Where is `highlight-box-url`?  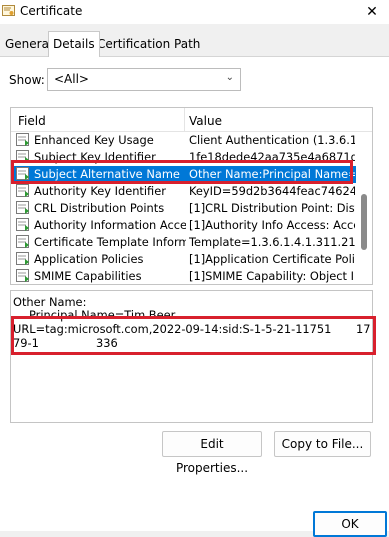
highlight-box-url is located at coordinates (193, 335).